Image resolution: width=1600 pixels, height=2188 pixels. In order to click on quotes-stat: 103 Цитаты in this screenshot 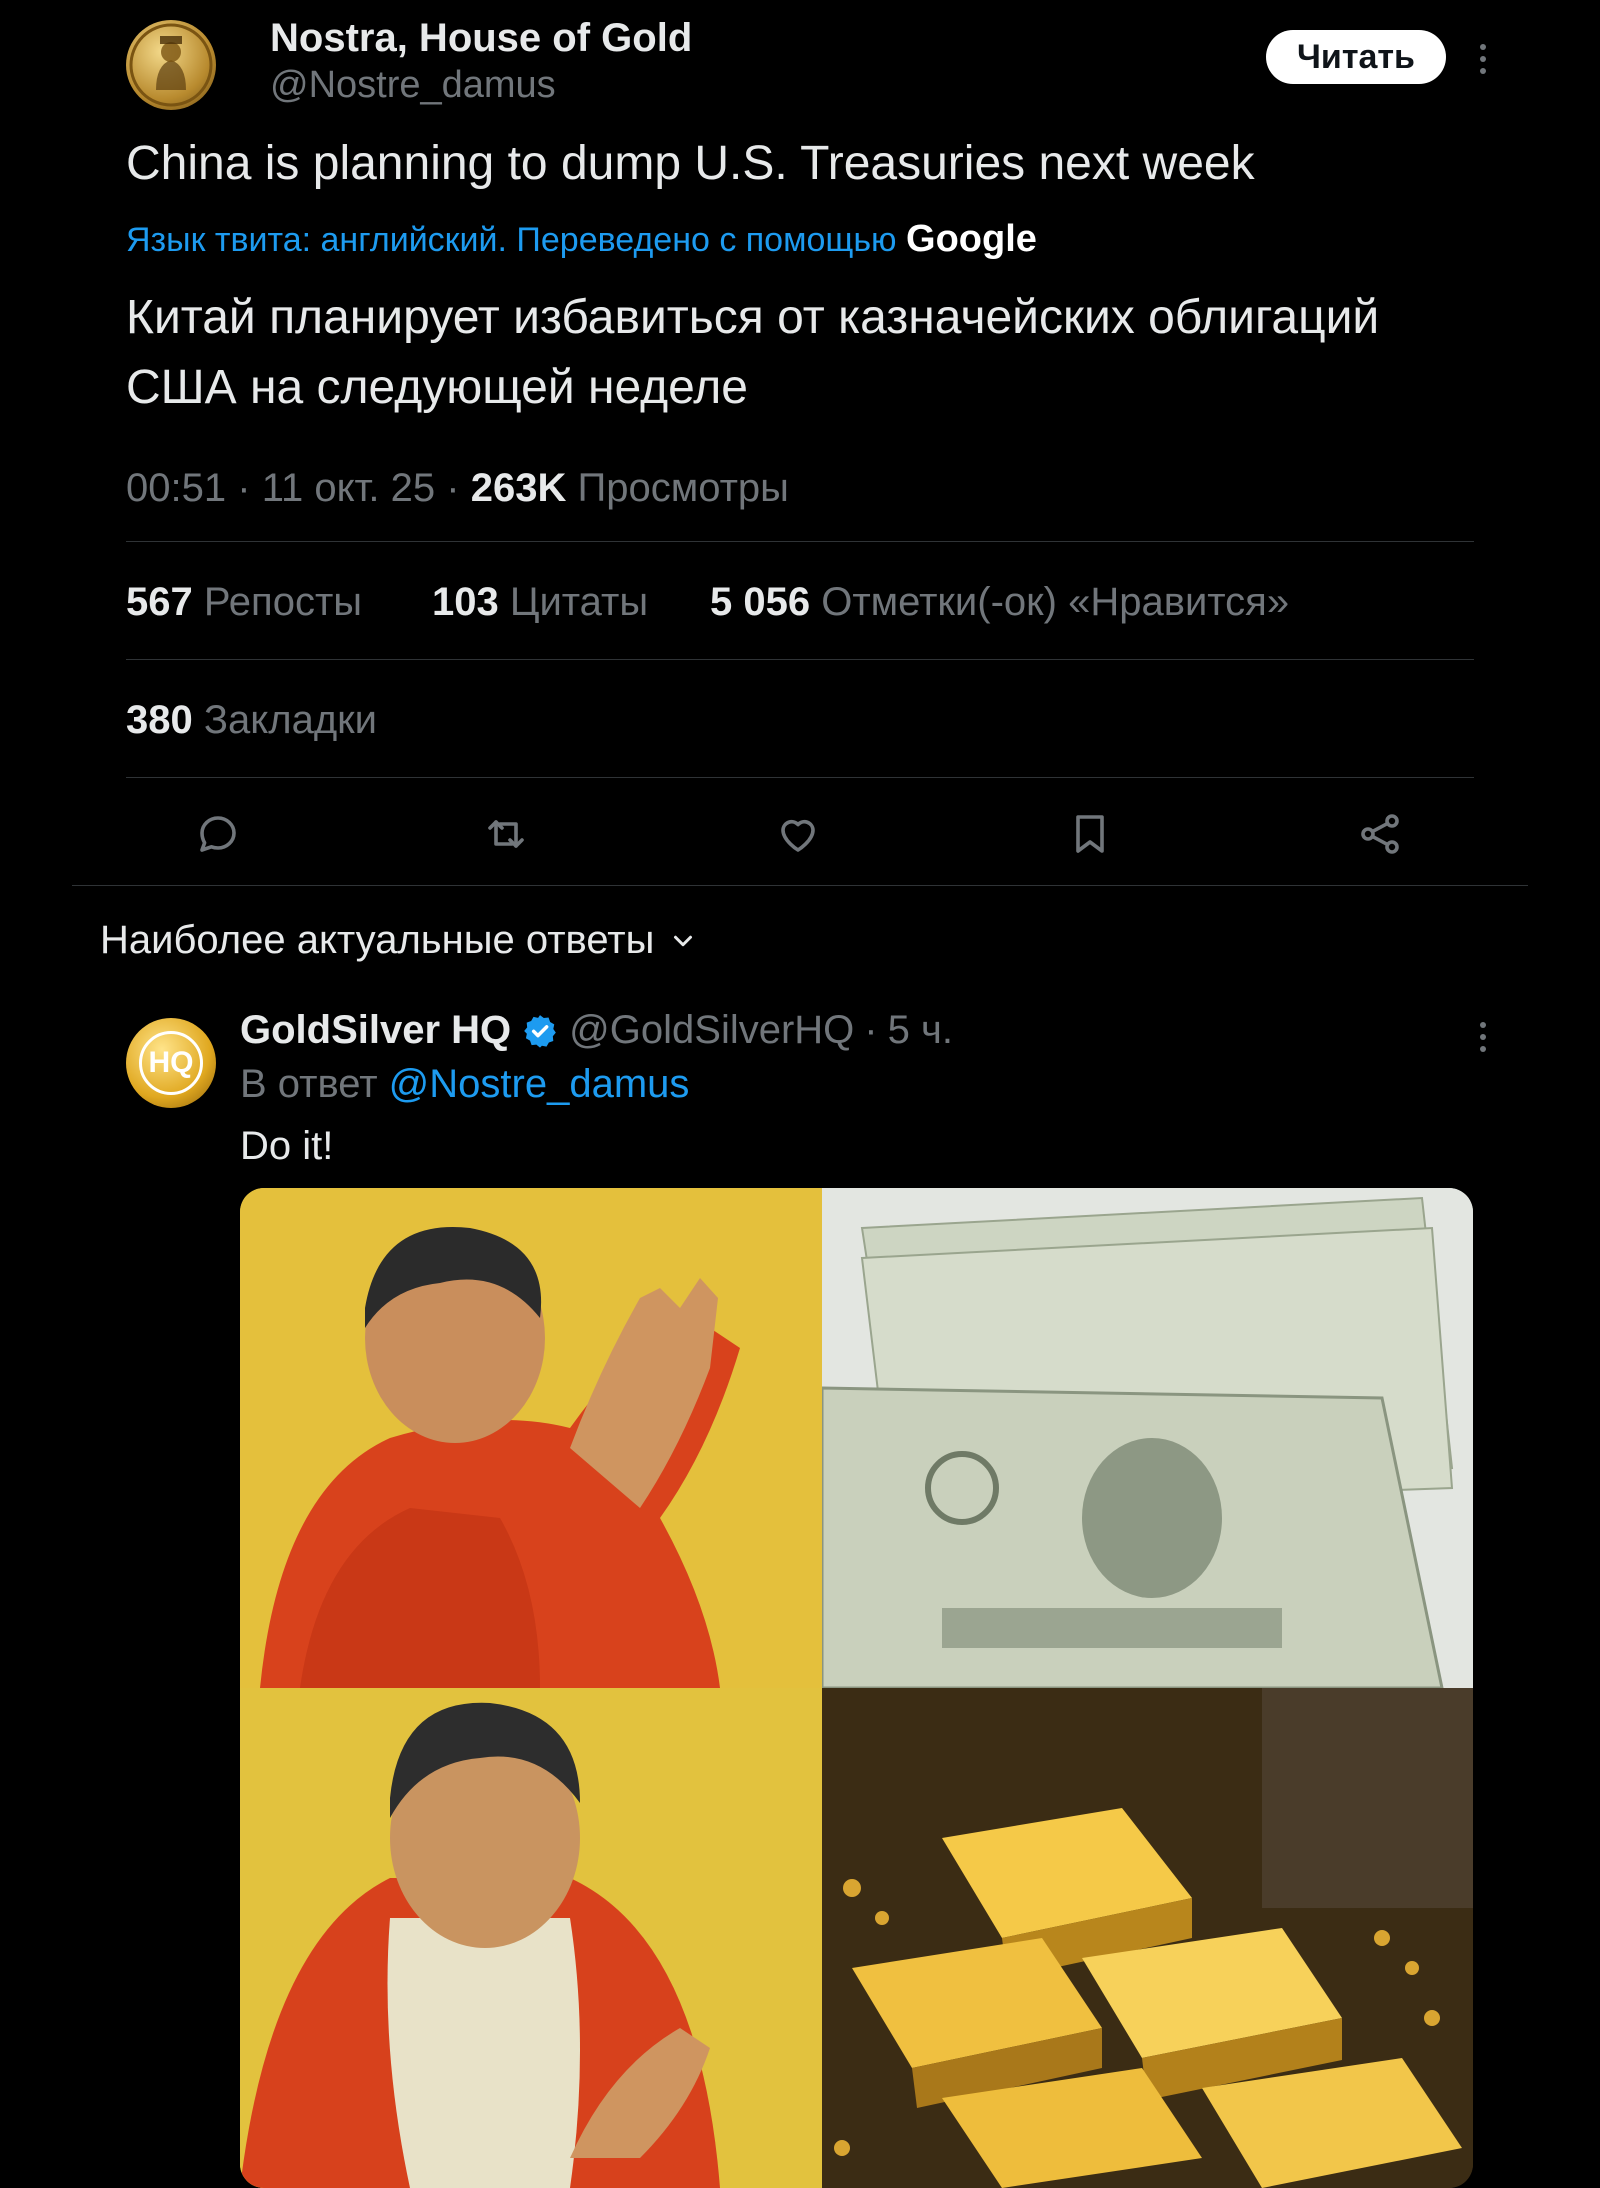, I will do `click(540, 602)`.